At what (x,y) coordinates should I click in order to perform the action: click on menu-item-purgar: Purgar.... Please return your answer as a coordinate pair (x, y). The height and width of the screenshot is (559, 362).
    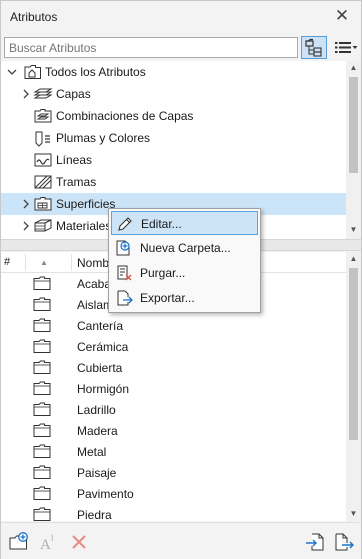
    Looking at the image, I should click on (184, 273).